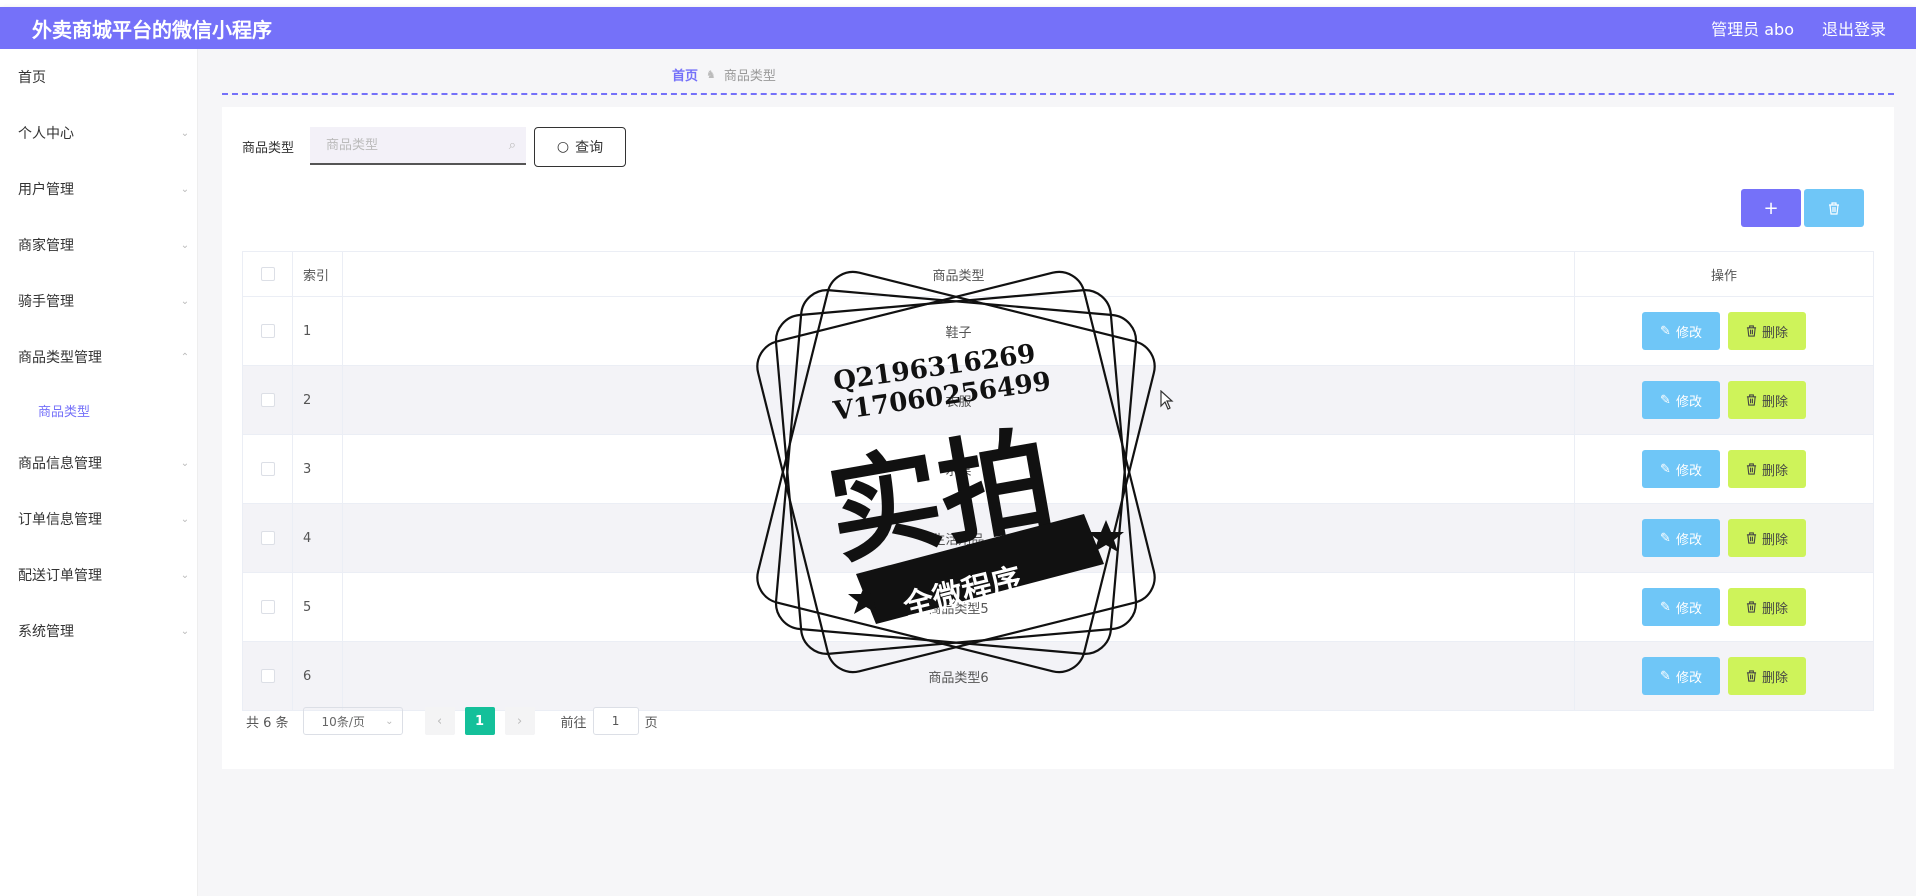 This screenshot has width=1916, height=896. I want to click on goto-page-input, so click(615, 721).